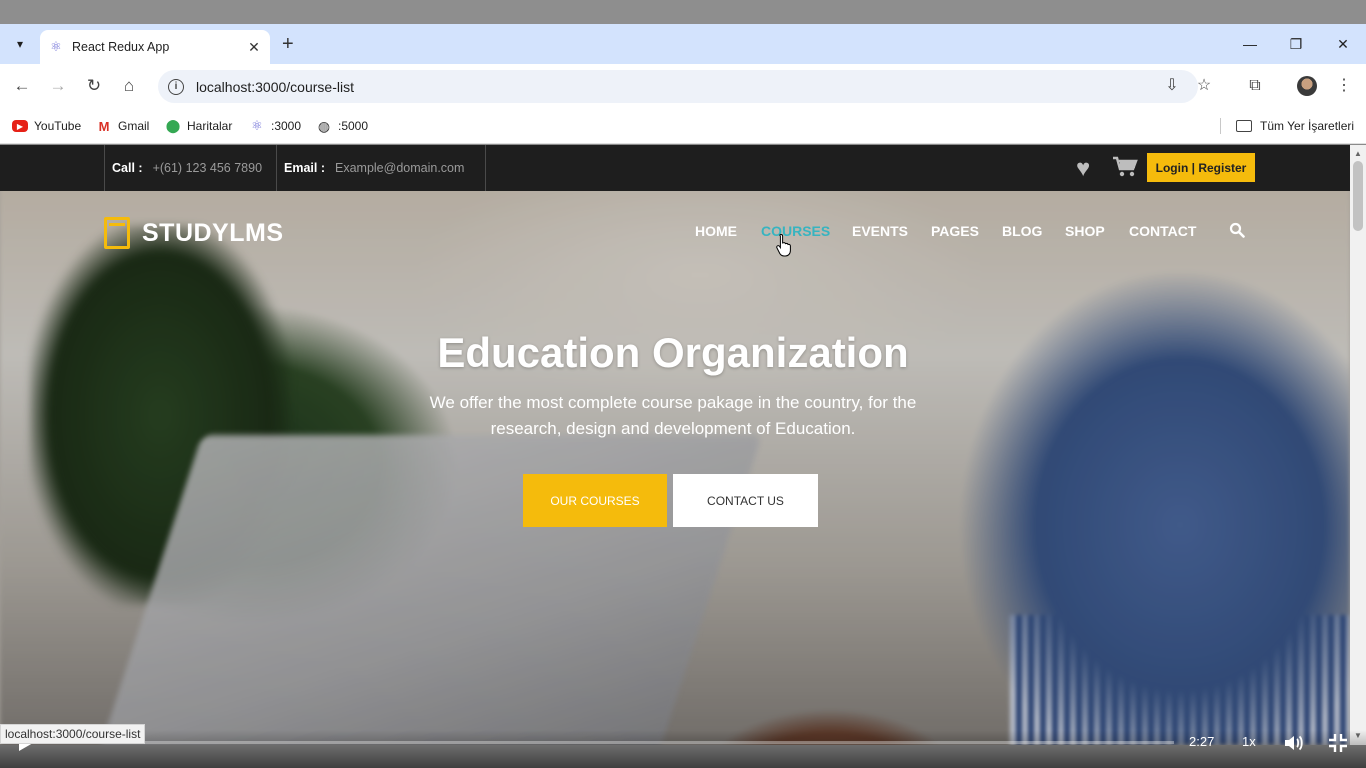  What do you see at coordinates (121, 47) in the screenshot?
I see `tab-title: React Redux App` at bounding box center [121, 47].